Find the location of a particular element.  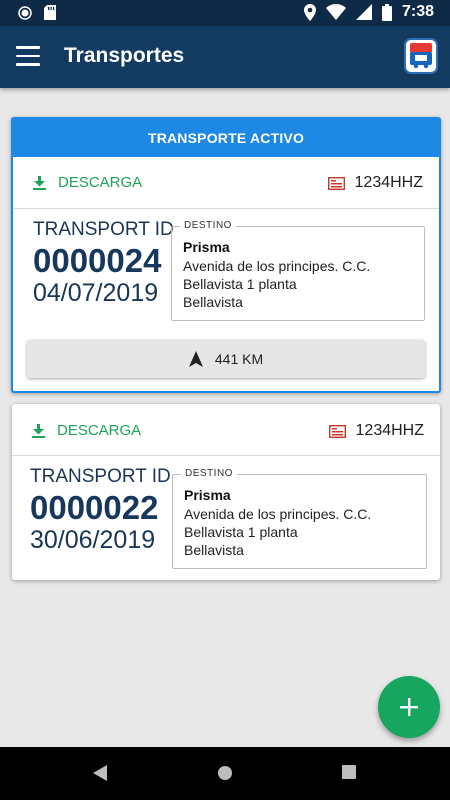

location-icon is located at coordinates (309, 12).